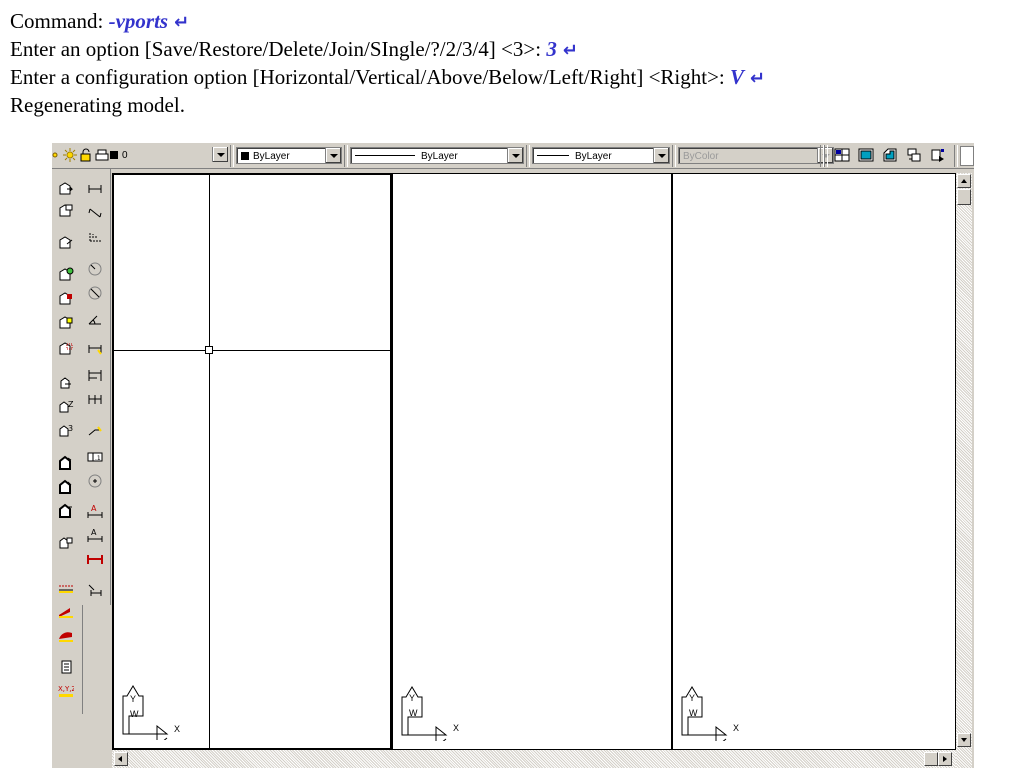 This screenshot has height=768, width=1024. Describe the element at coordinates (866, 155) in the screenshot. I see `single-viewport-icon` at that location.